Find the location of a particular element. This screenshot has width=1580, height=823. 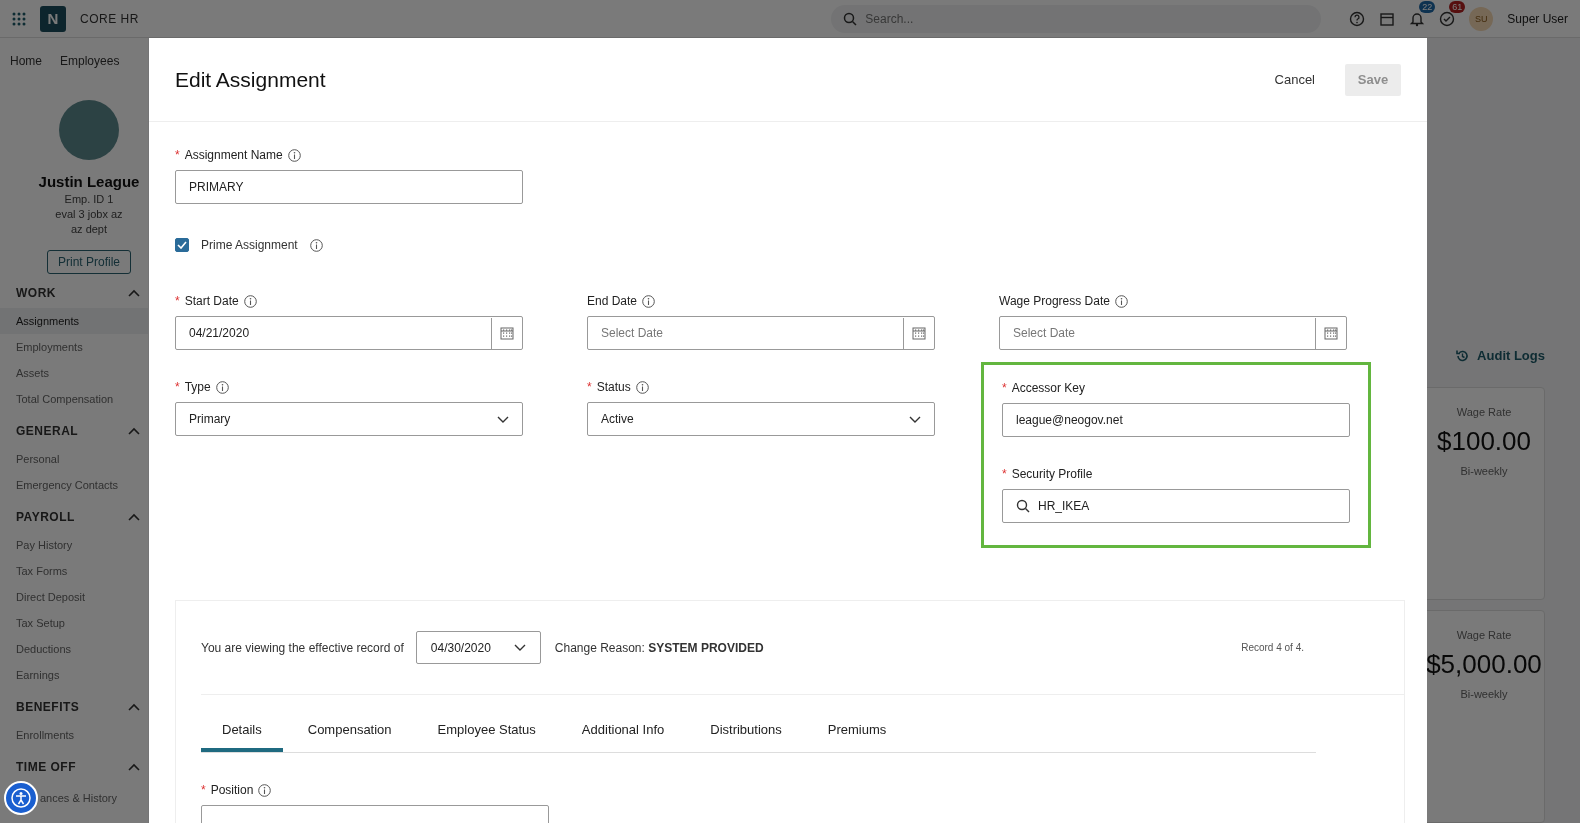

check-circle-icon is located at coordinates (1447, 18).